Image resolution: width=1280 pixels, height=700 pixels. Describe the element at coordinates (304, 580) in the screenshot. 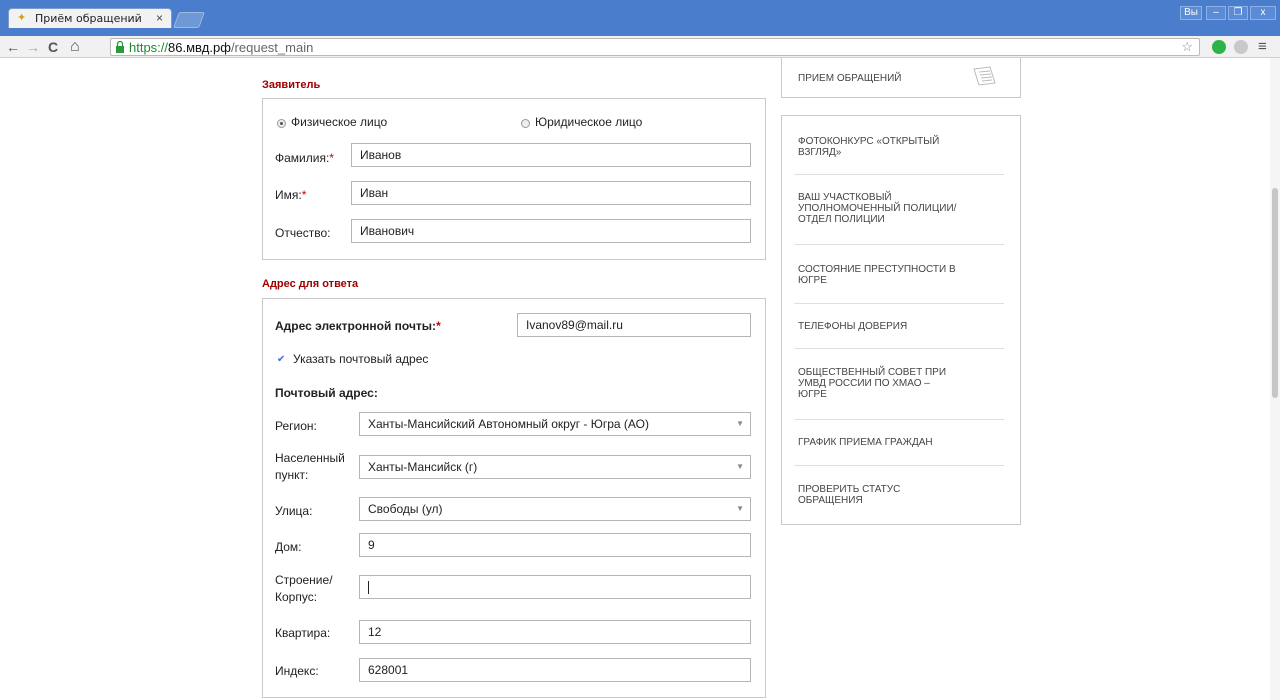

I see `building-label-line1: Строение/` at that location.